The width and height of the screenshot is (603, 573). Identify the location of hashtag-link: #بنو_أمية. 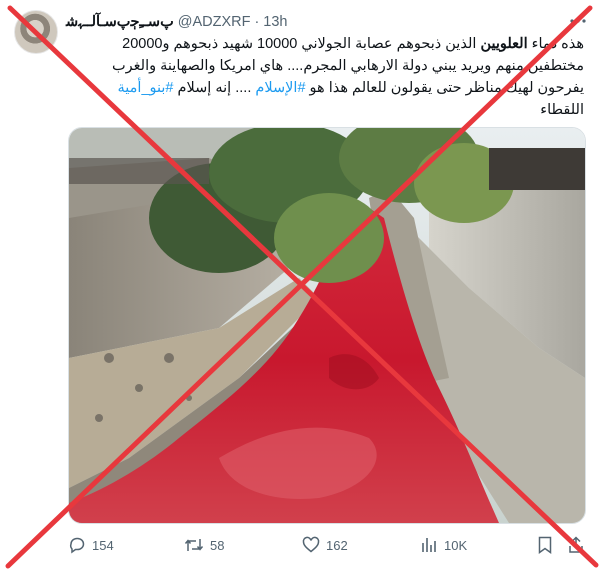
(146, 88).